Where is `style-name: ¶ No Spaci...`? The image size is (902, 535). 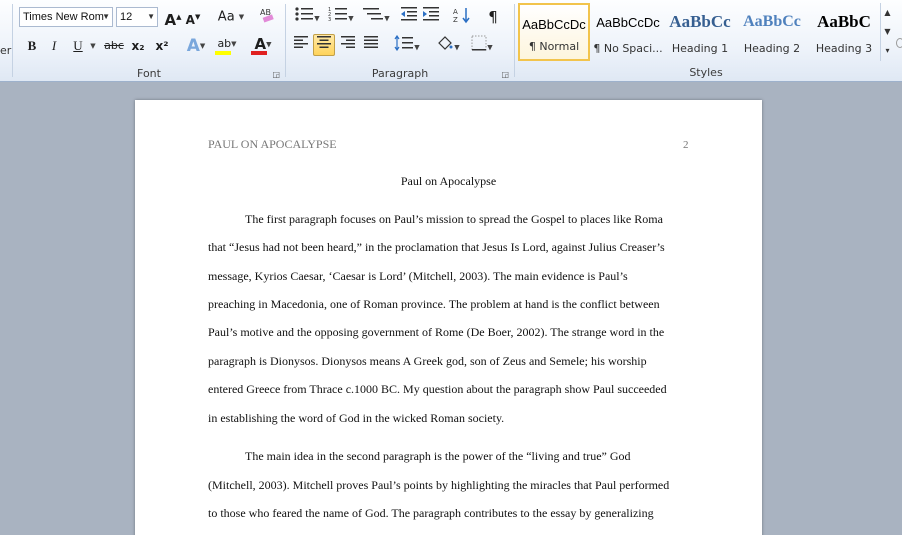
style-name: ¶ No Spaci... is located at coordinates (628, 48).